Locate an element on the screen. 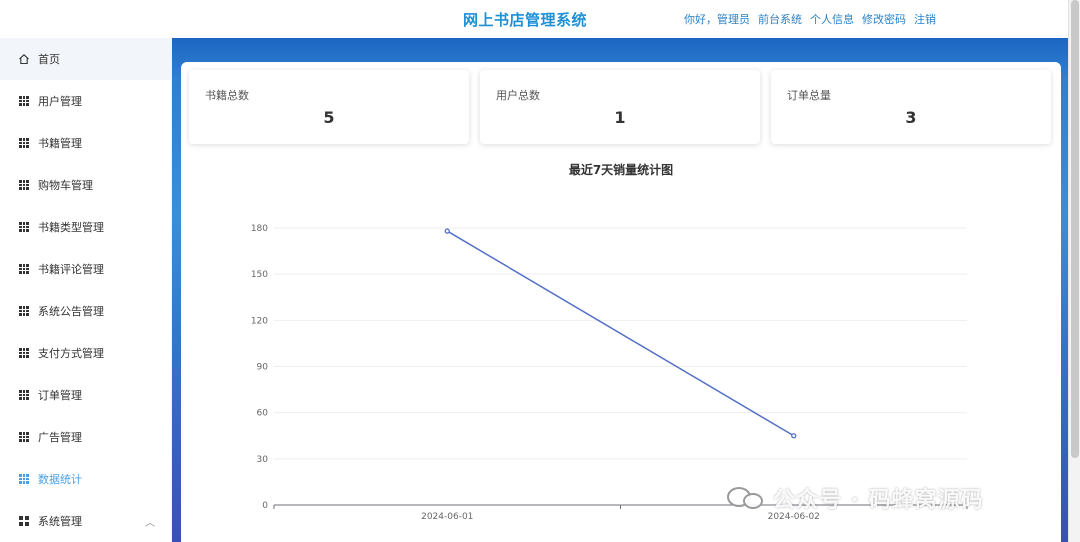 The image size is (1080, 542). sidebar-item-label: 系统管理 is located at coordinates (60, 521).